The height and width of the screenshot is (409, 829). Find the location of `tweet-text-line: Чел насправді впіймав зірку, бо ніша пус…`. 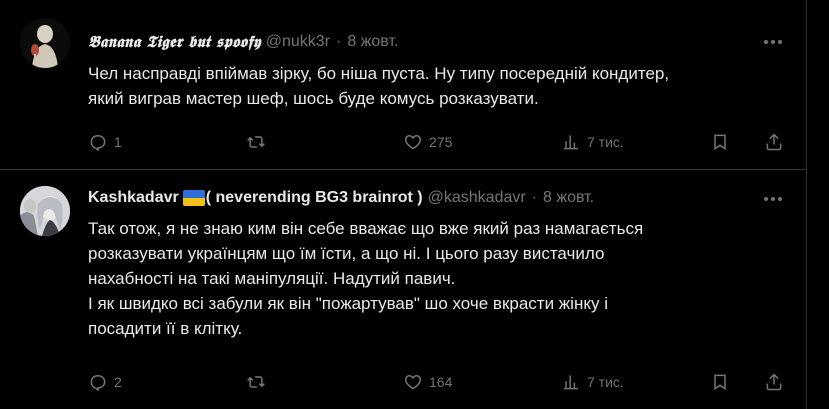

tweet-text-line: Чел насправді впіймав зірку, бо ніша пус… is located at coordinates (379, 73).